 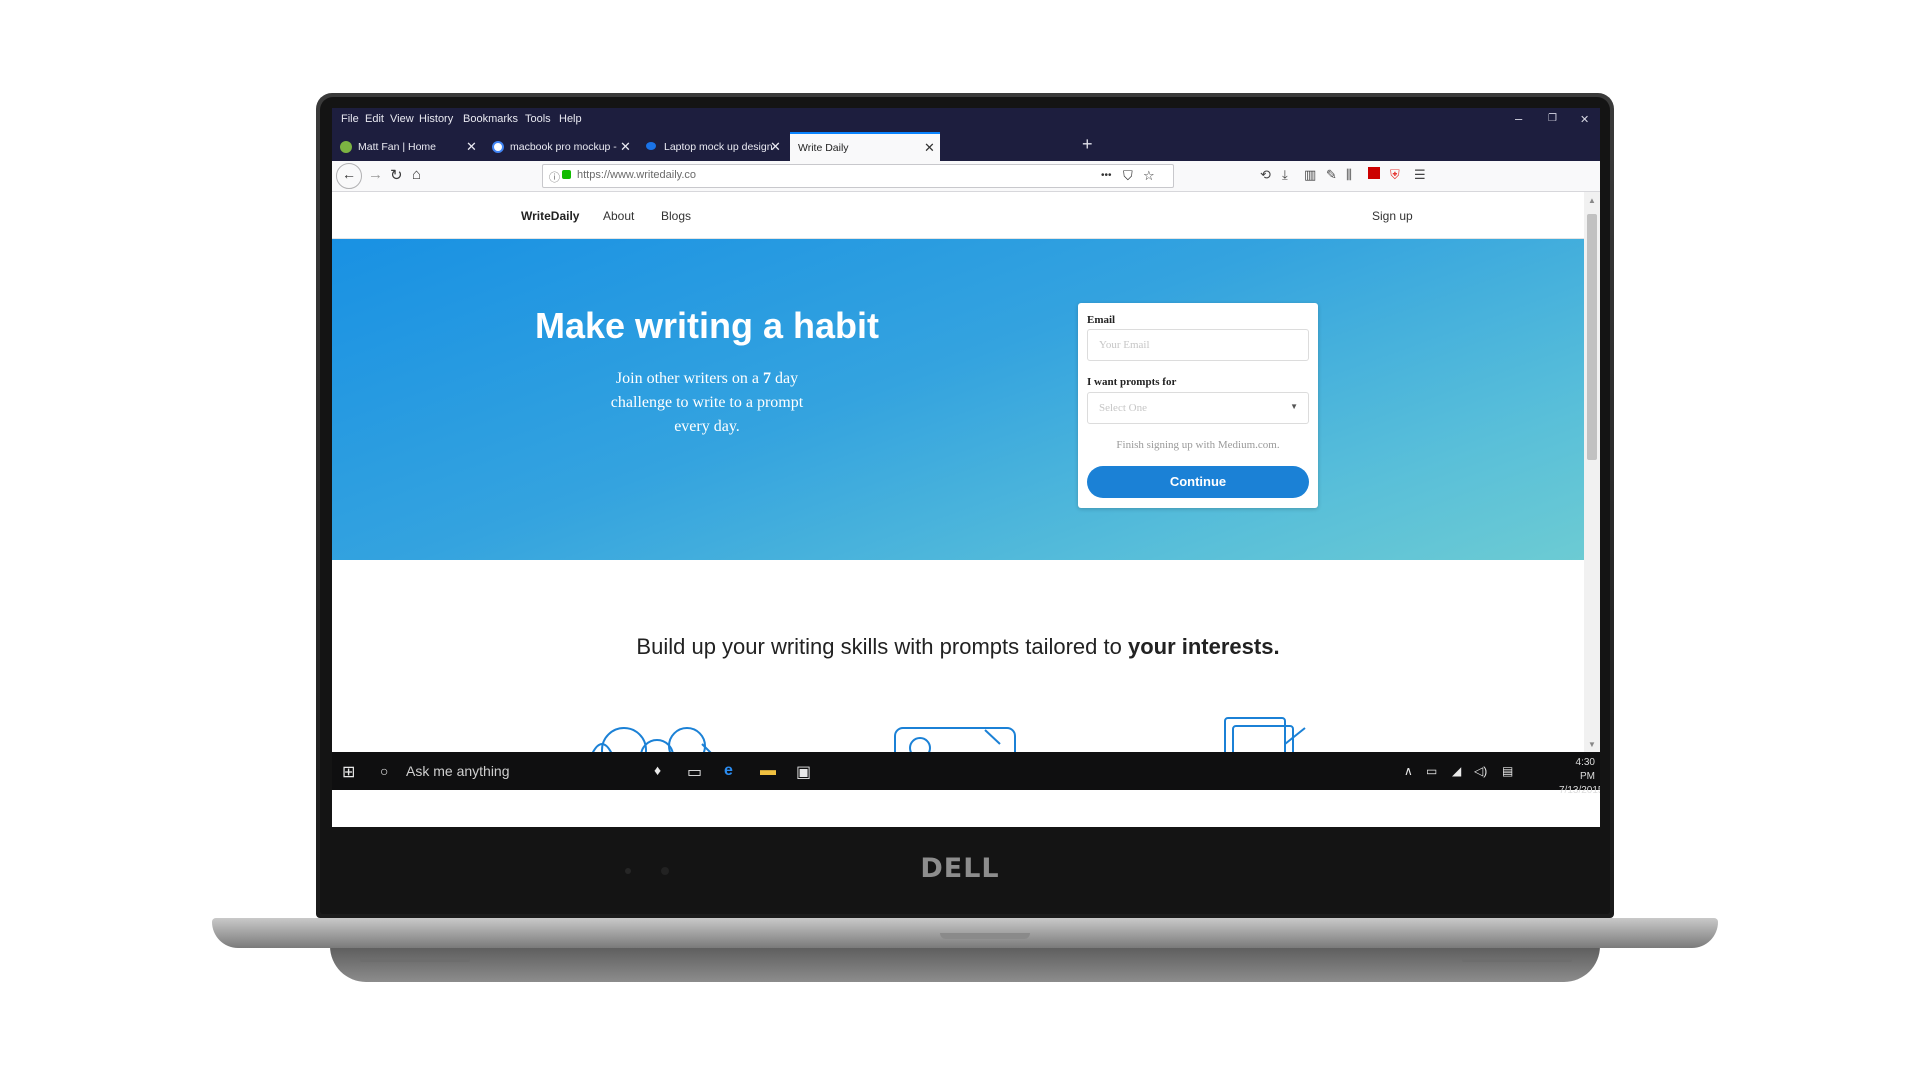 I want to click on continue-button: Continue, so click(x=1198, y=482).